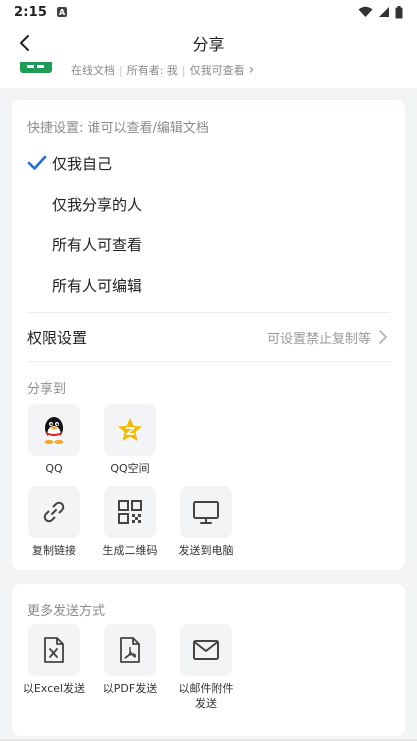 This screenshot has width=417, height=741. I want to click on qrcode-icon, so click(130, 512).